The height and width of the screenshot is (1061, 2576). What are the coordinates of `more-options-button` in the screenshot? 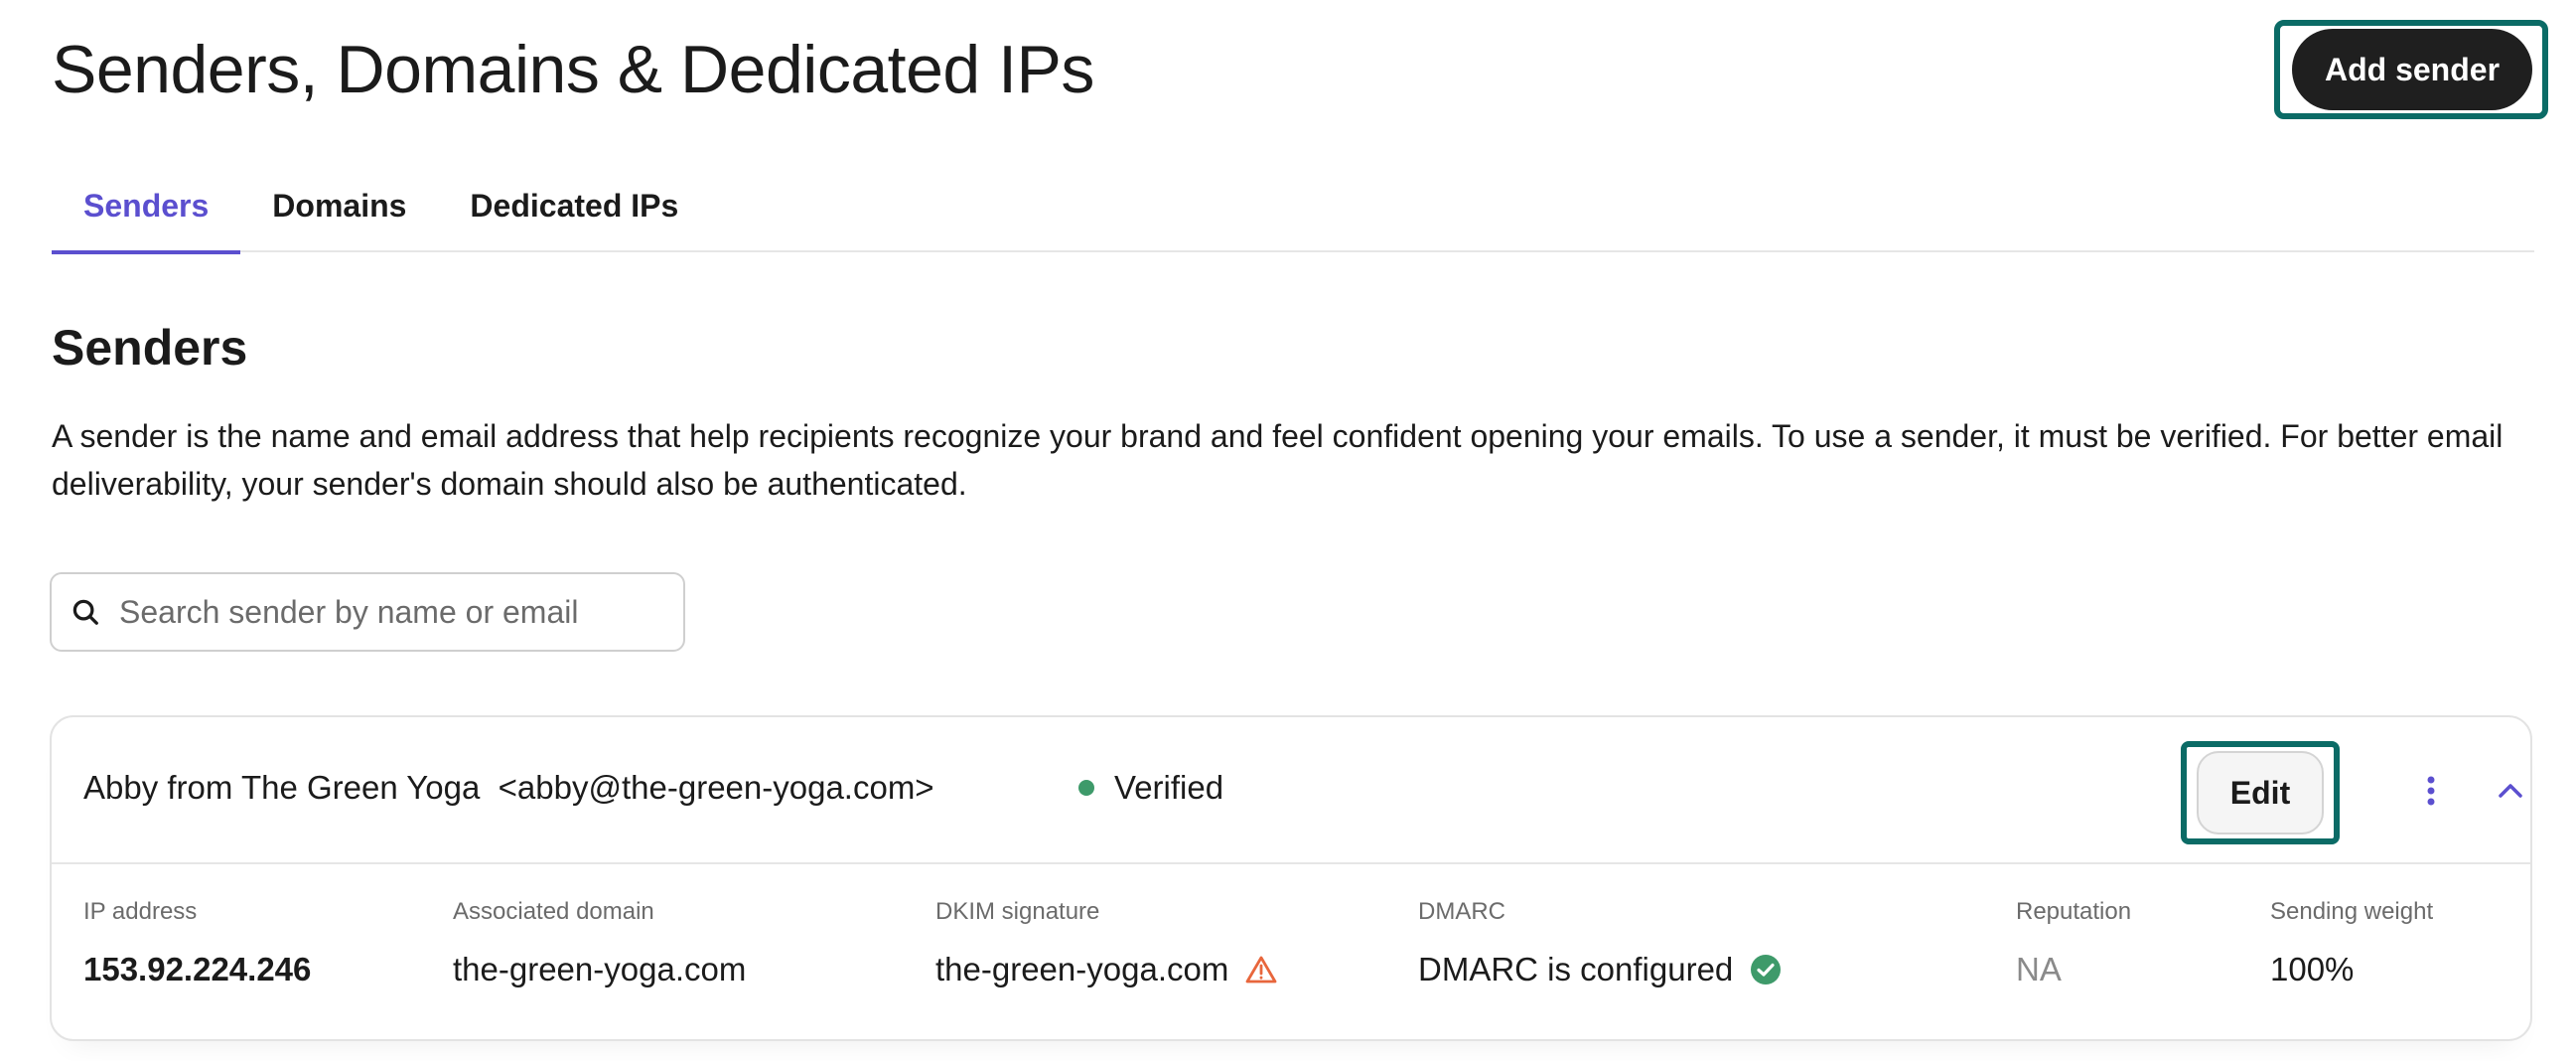 It's located at (2431, 793).